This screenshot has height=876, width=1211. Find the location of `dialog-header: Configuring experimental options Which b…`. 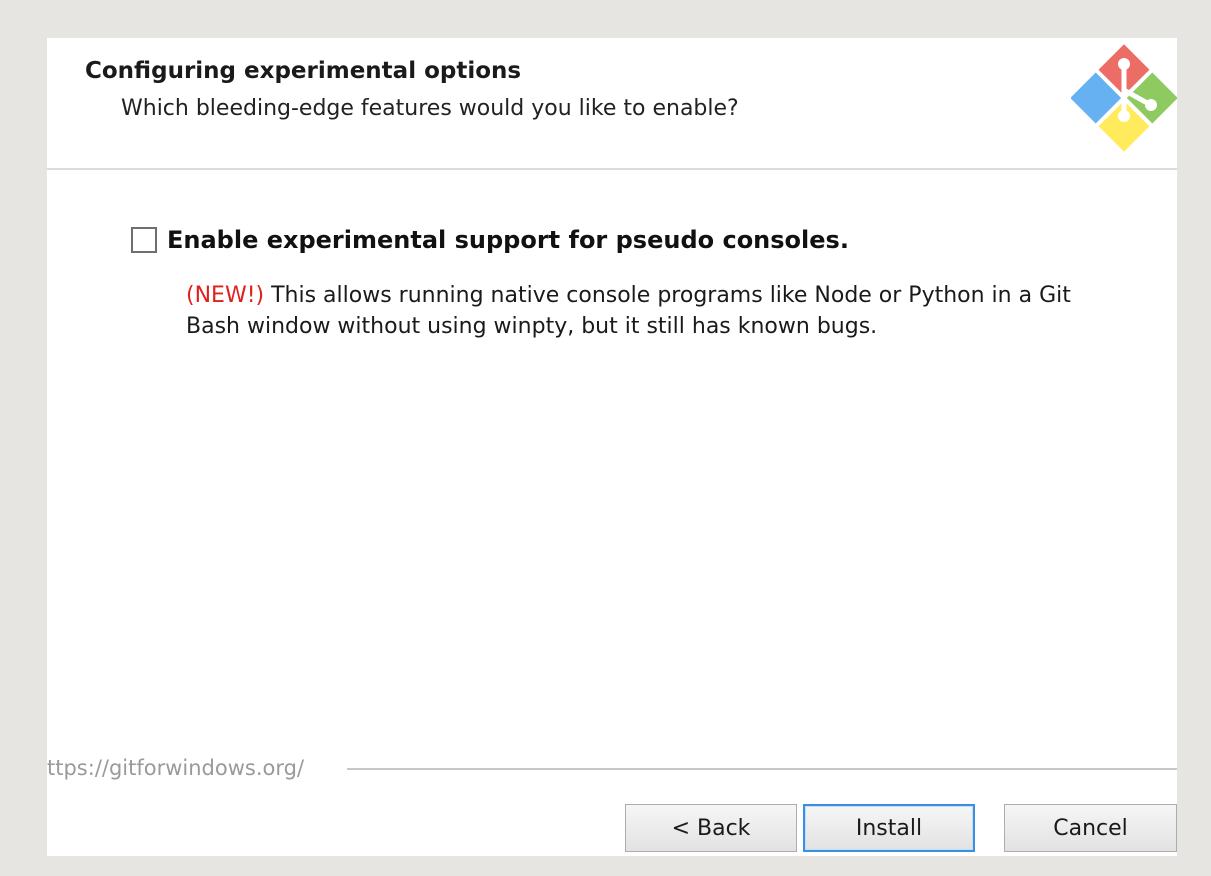

dialog-header: Configuring experimental options Which b… is located at coordinates (612, 104).